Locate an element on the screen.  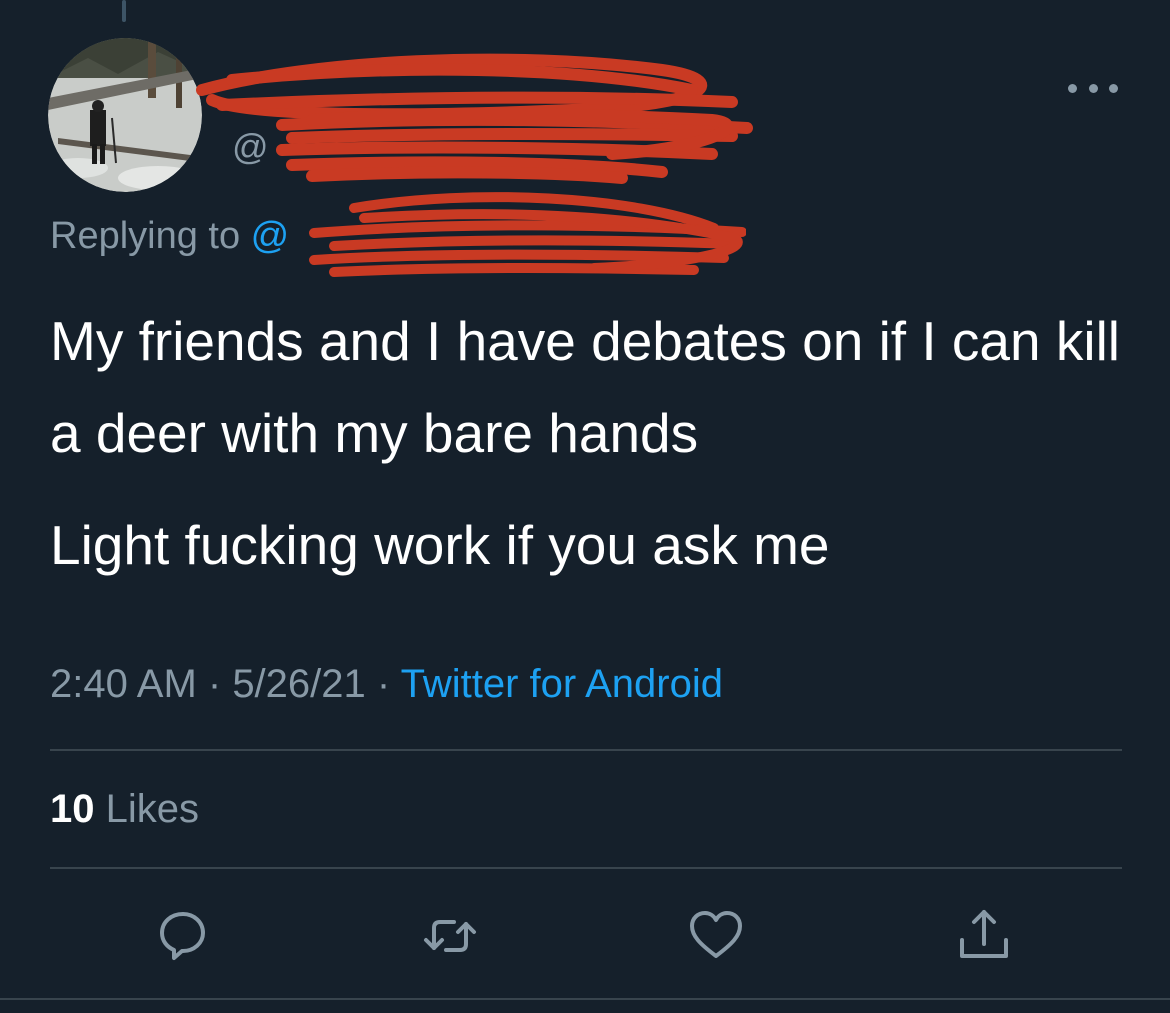
retweet-icon is located at coordinates (450, 936).